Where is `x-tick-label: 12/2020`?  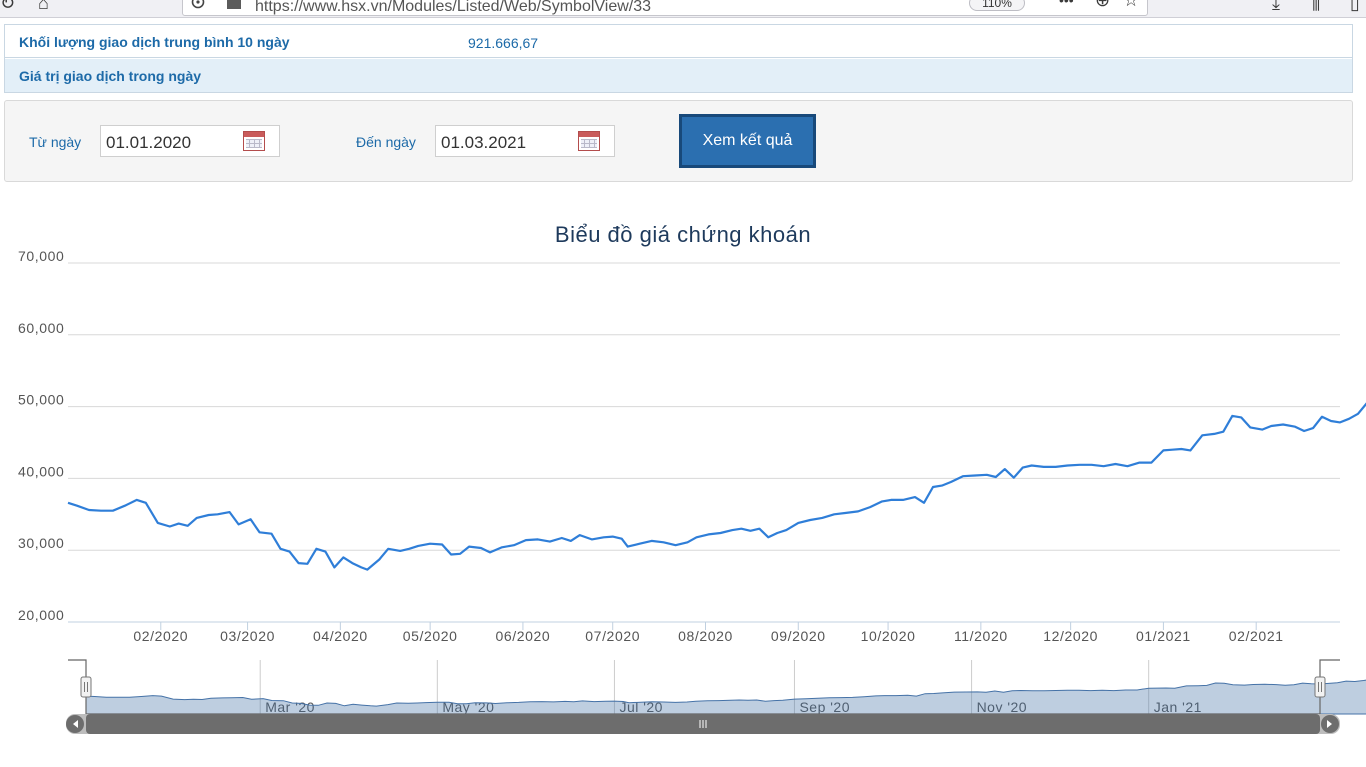 x-tick-label: 12/2020 is located at coordinates (1070, 636).